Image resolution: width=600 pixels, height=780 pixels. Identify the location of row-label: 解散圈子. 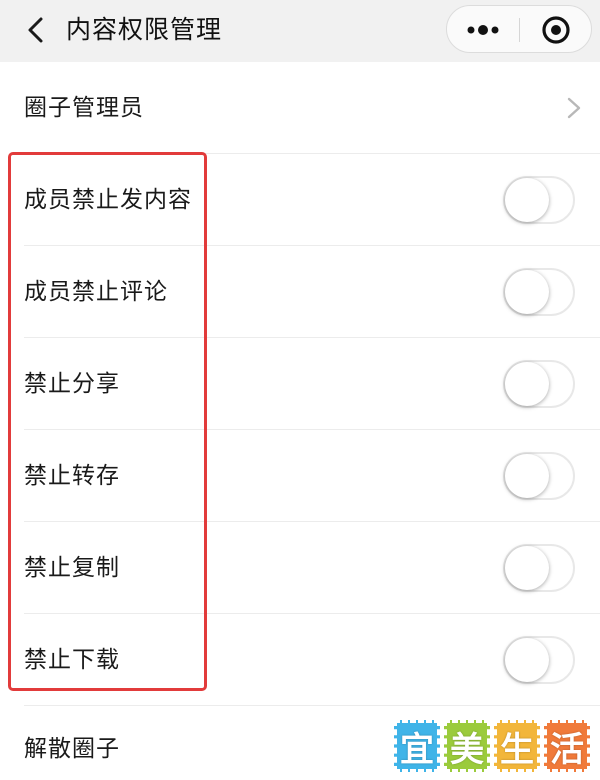
(72, 749).